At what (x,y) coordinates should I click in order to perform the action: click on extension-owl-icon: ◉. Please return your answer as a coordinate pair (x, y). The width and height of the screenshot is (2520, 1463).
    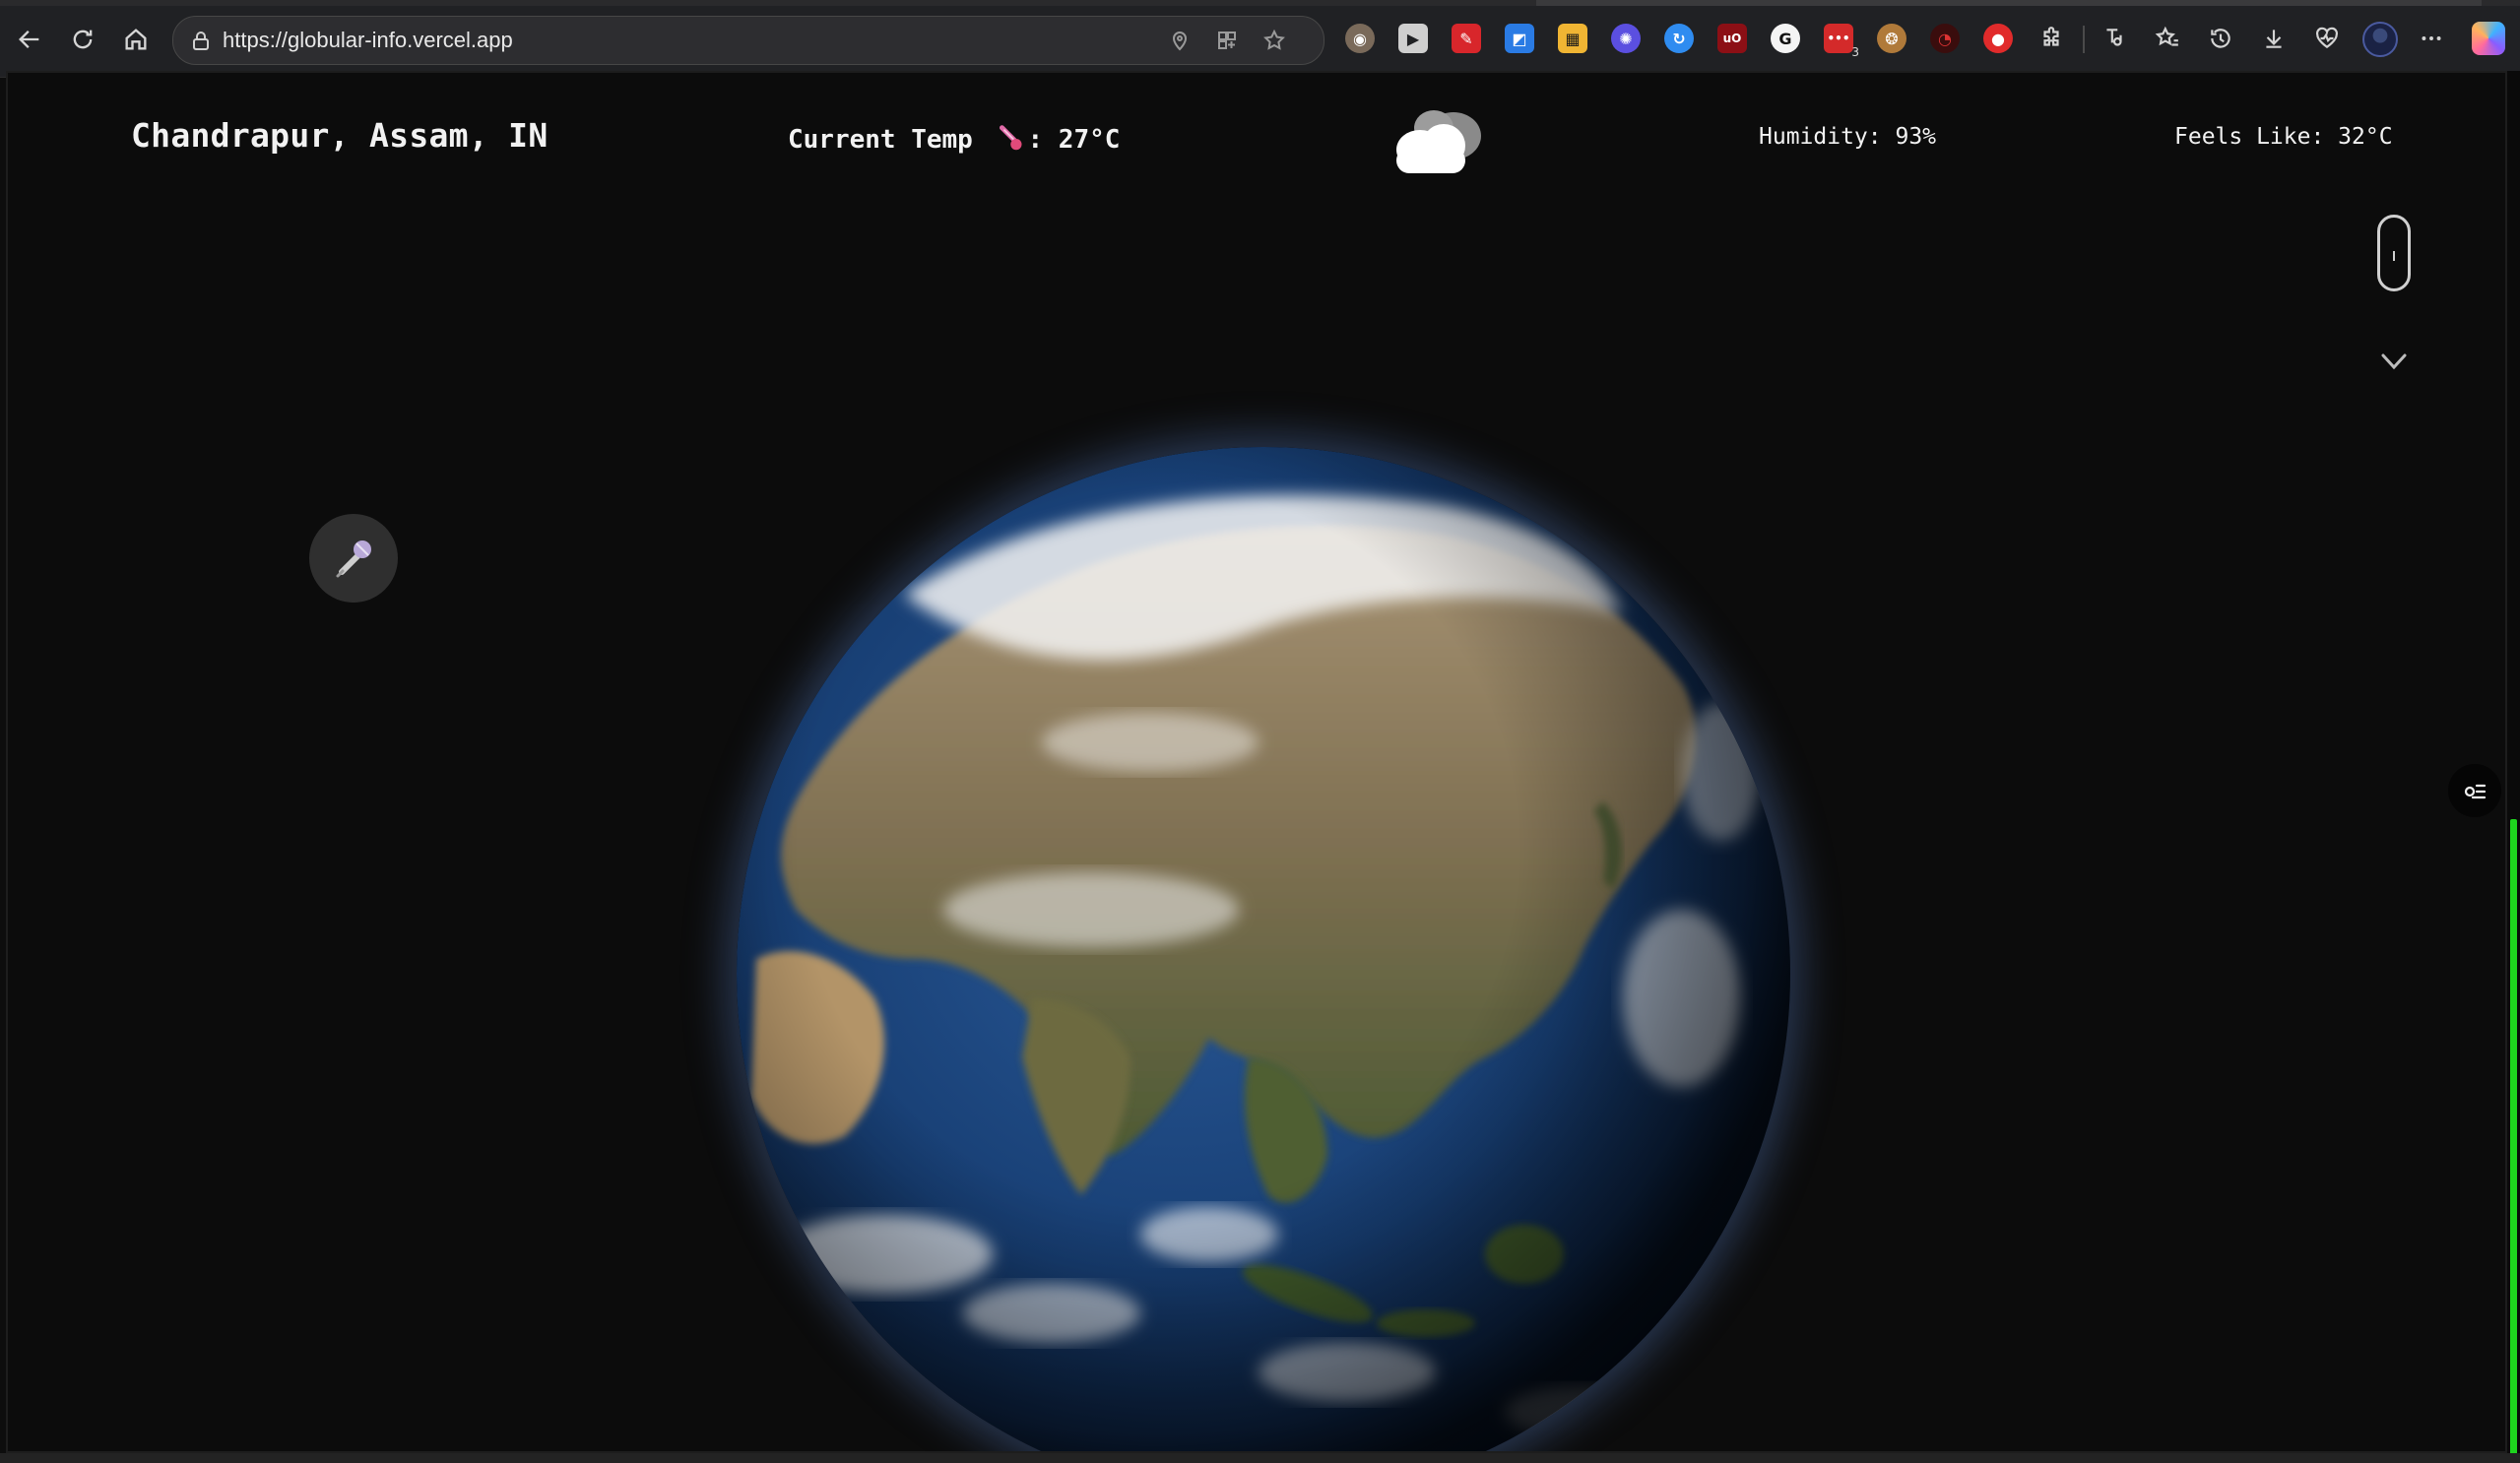
    Looking at the image, I should click on (1360, 39).